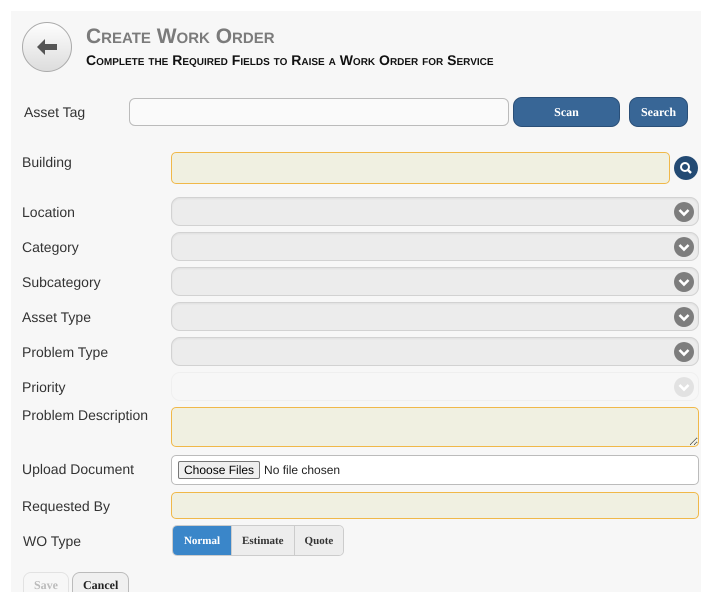 The height and width of the screenshot is (592, 701). Describe the element at coordinates (319, 540) in the screenshot. I see `toggle-option: Quote` at that location.